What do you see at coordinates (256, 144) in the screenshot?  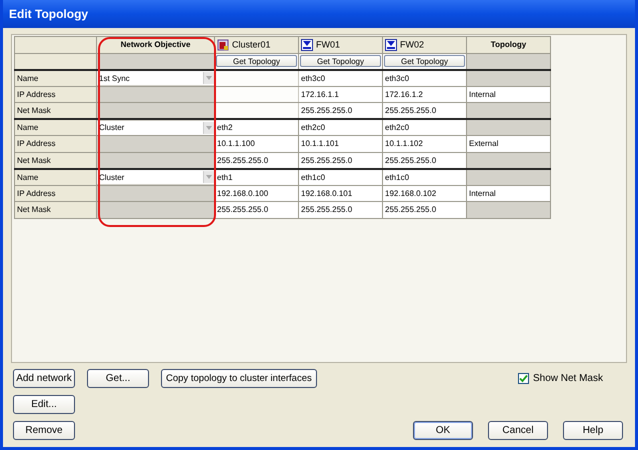 I see `table-cell: 10.1.1.100` at bounding box center [256, 144].